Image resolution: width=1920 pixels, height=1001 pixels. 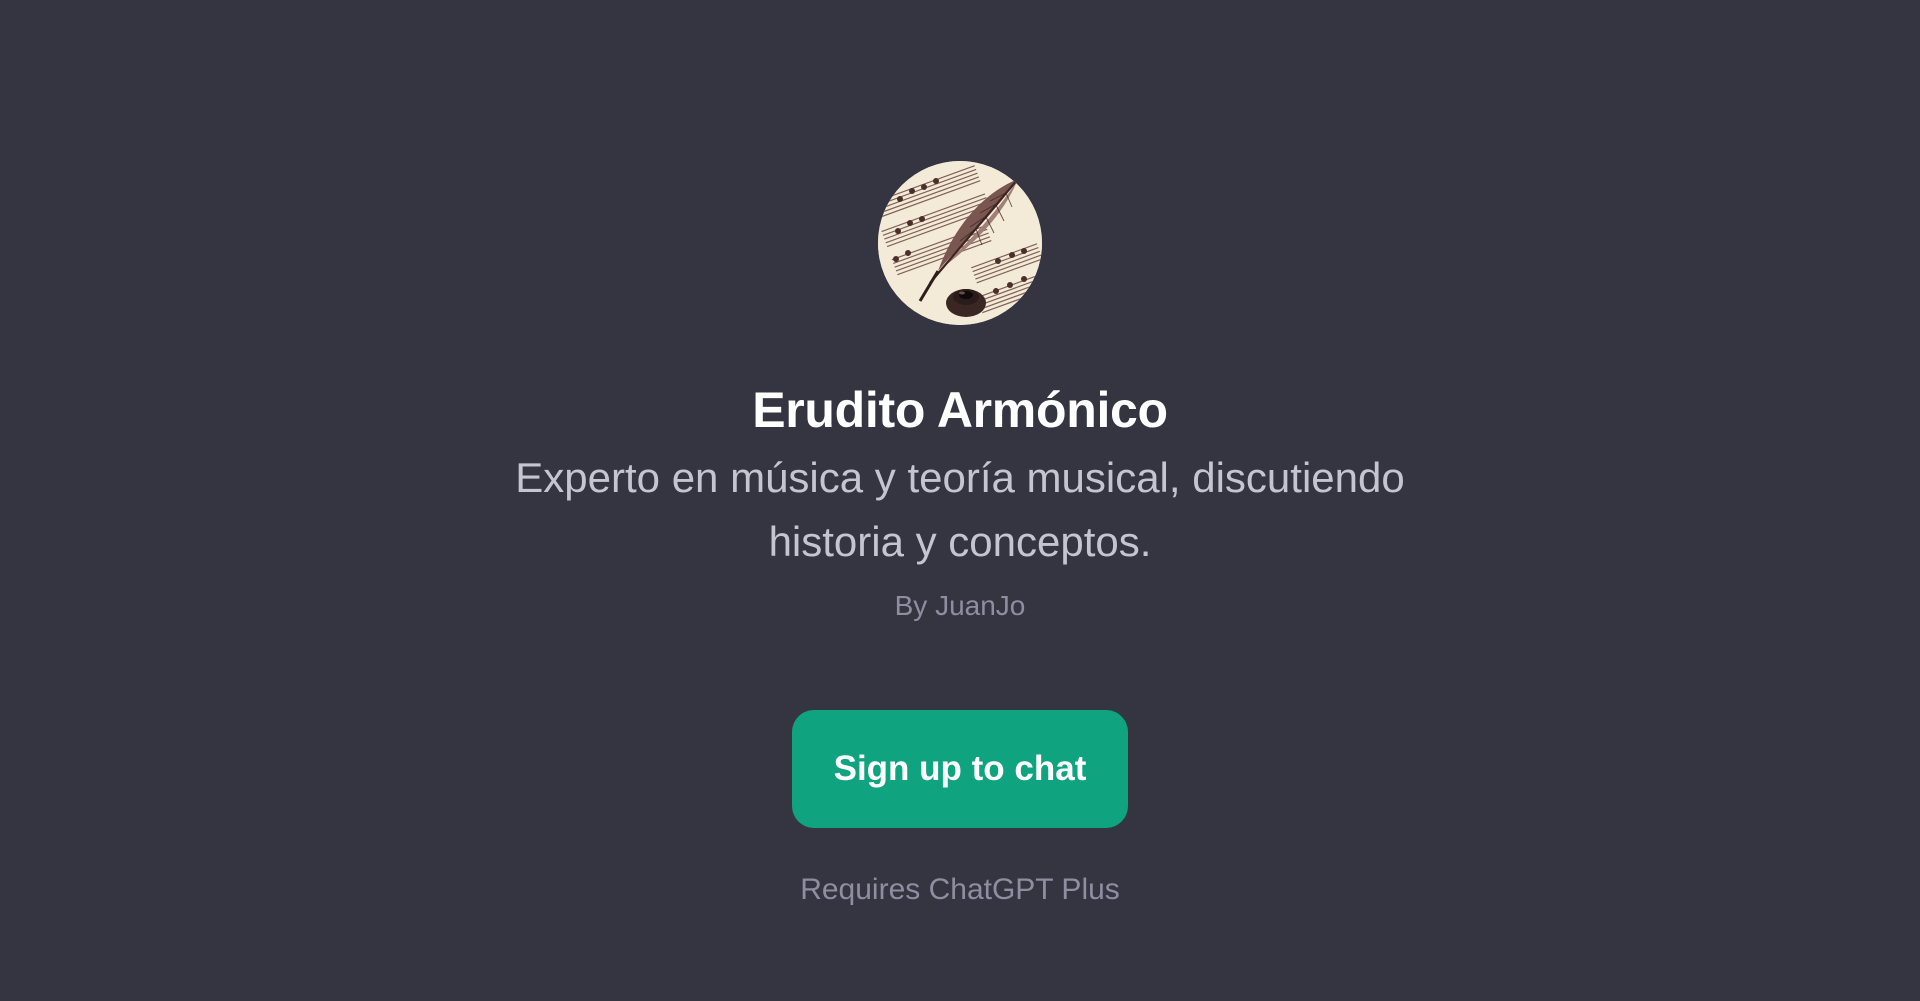 I want to click on gpt-author: By JuanJo, so click(x=960, y=605).